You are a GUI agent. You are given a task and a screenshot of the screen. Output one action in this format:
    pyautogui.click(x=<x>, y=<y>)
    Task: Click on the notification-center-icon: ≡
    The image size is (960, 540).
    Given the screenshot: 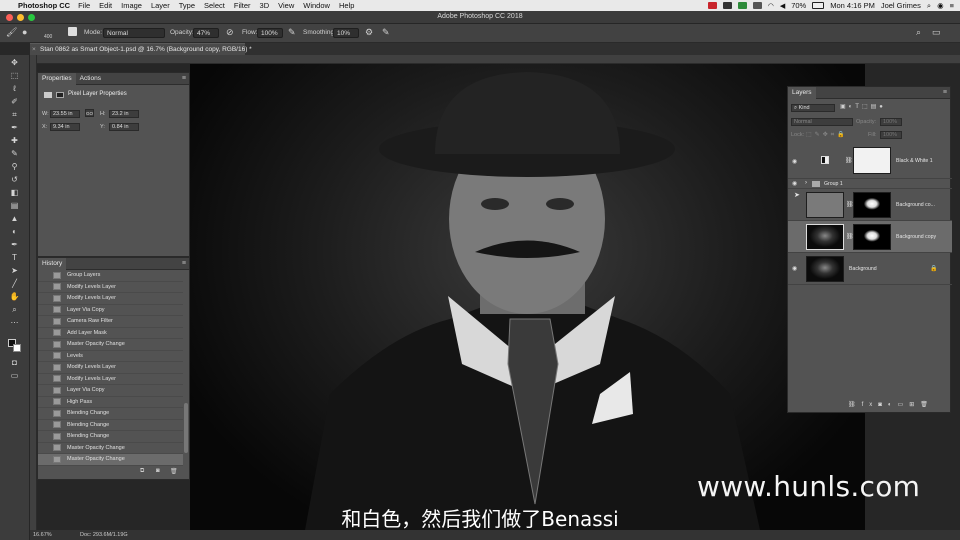 What is the action you would take?
    pyautogui.click(x=952, y=5)
    